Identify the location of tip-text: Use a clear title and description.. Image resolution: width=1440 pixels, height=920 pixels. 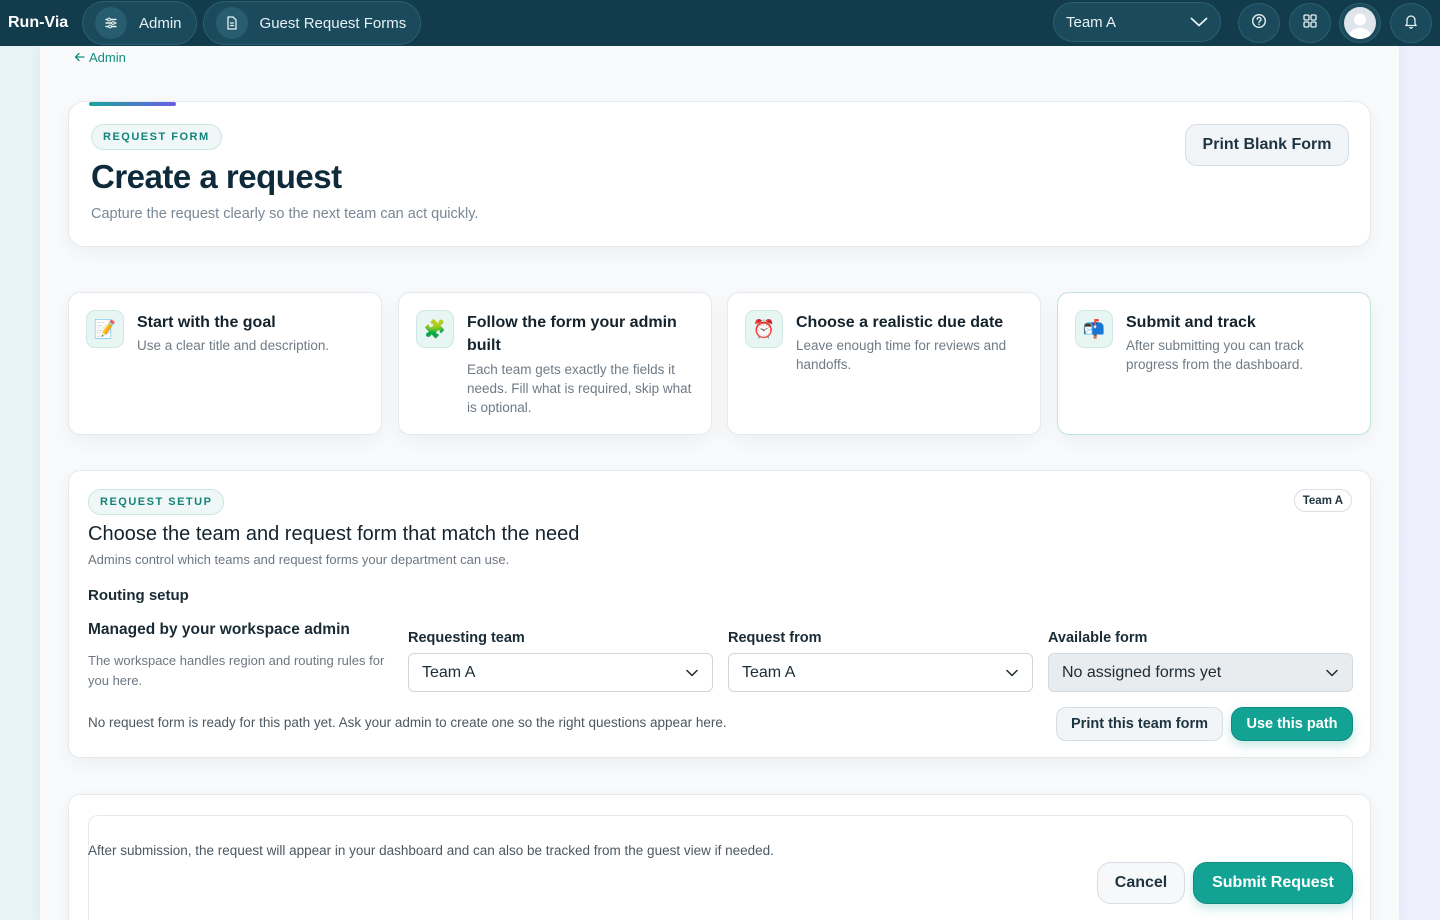
(233, 345).